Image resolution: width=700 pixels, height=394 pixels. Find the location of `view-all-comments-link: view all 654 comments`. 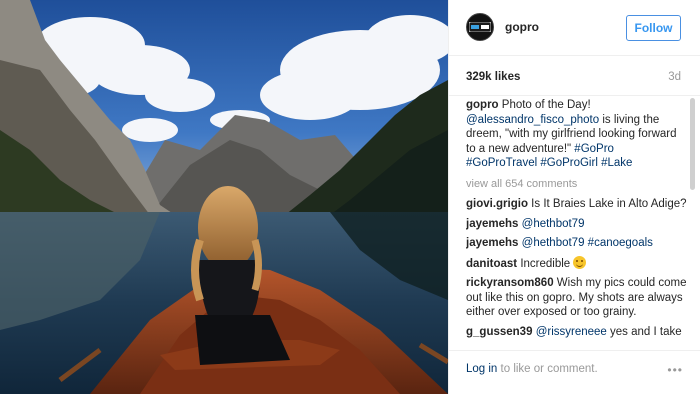

view-all-comments-link: view all 654 comments is located at coordinates (577, 184).